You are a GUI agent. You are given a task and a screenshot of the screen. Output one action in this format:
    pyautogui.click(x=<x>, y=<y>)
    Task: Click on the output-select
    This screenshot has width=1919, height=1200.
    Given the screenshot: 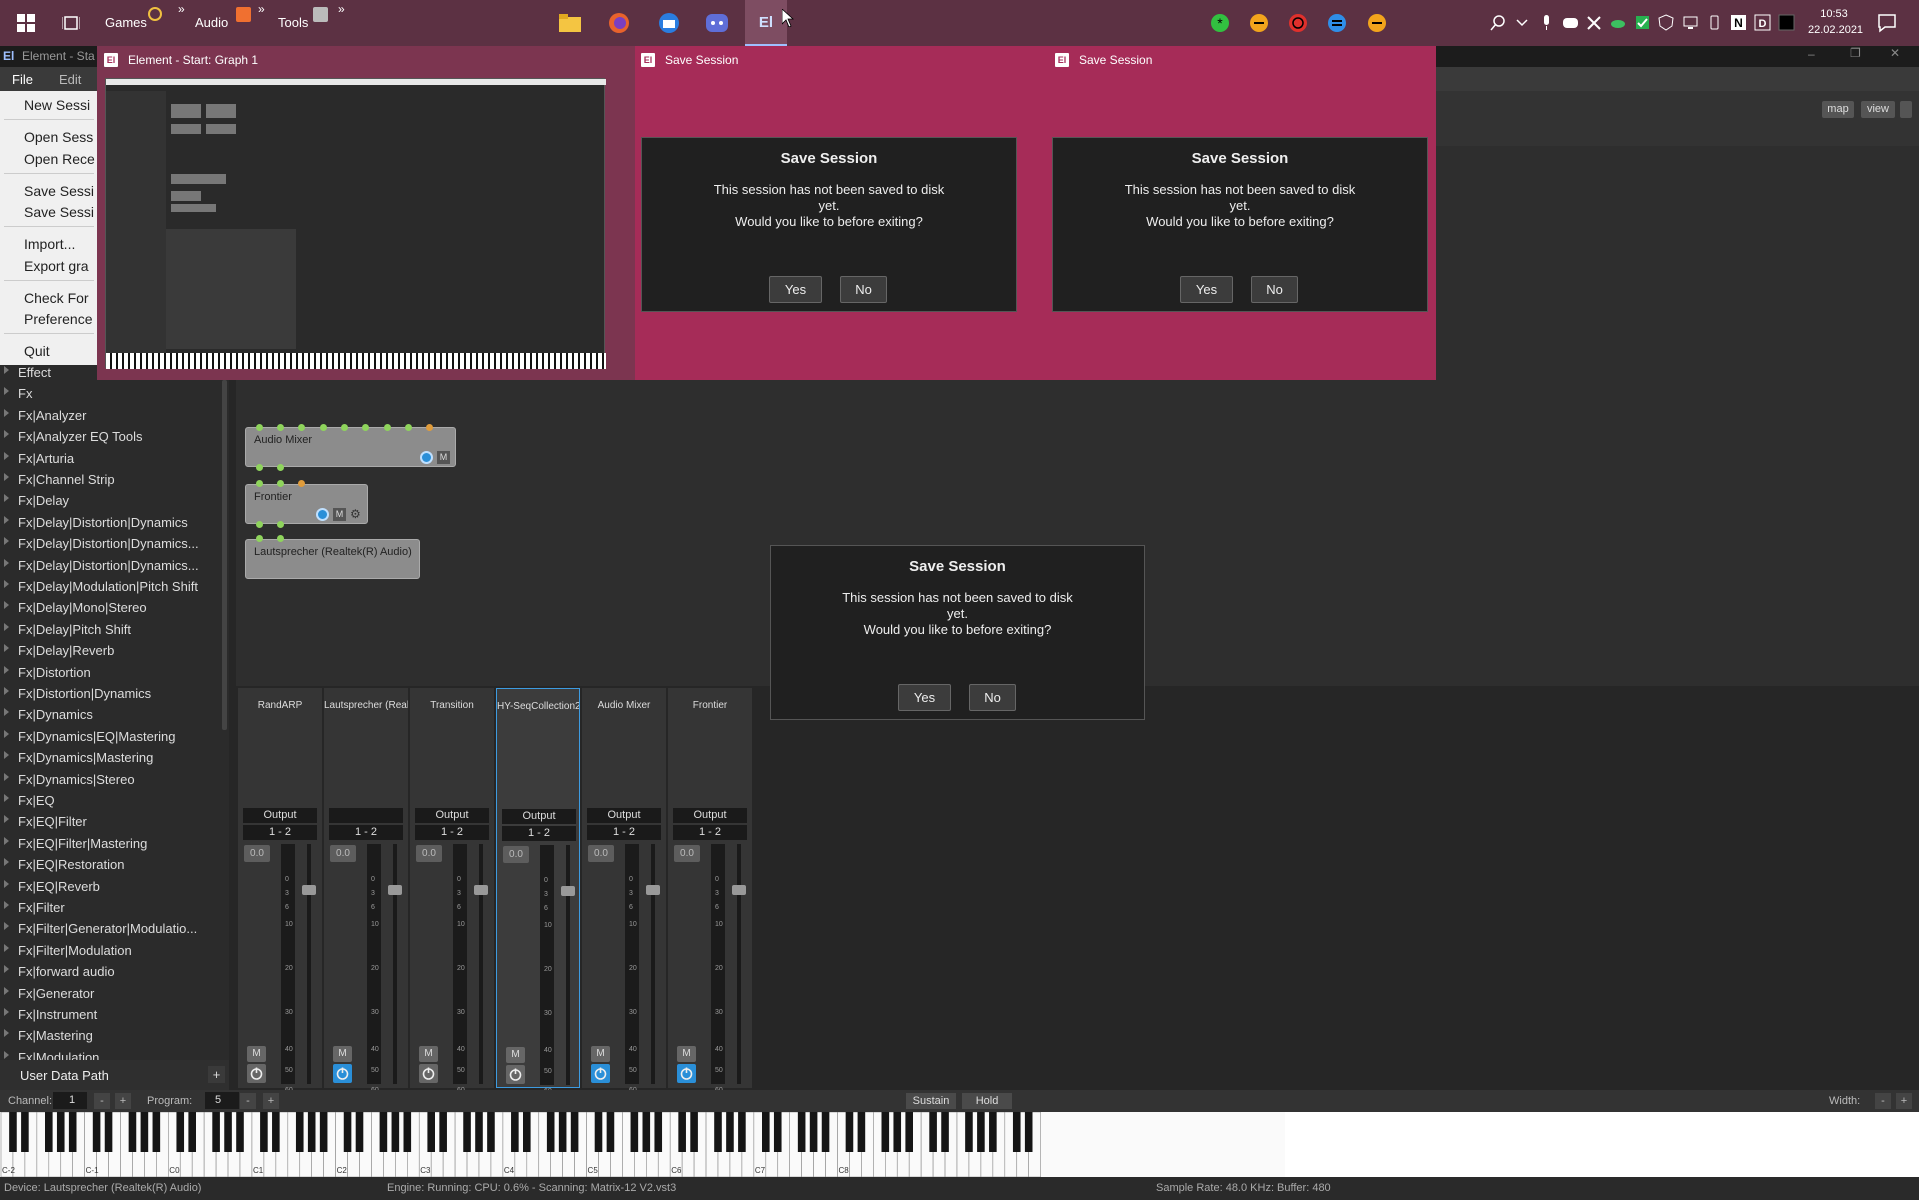 What is the action you would take?
    pyautogui.click(x=366, y=815)
    